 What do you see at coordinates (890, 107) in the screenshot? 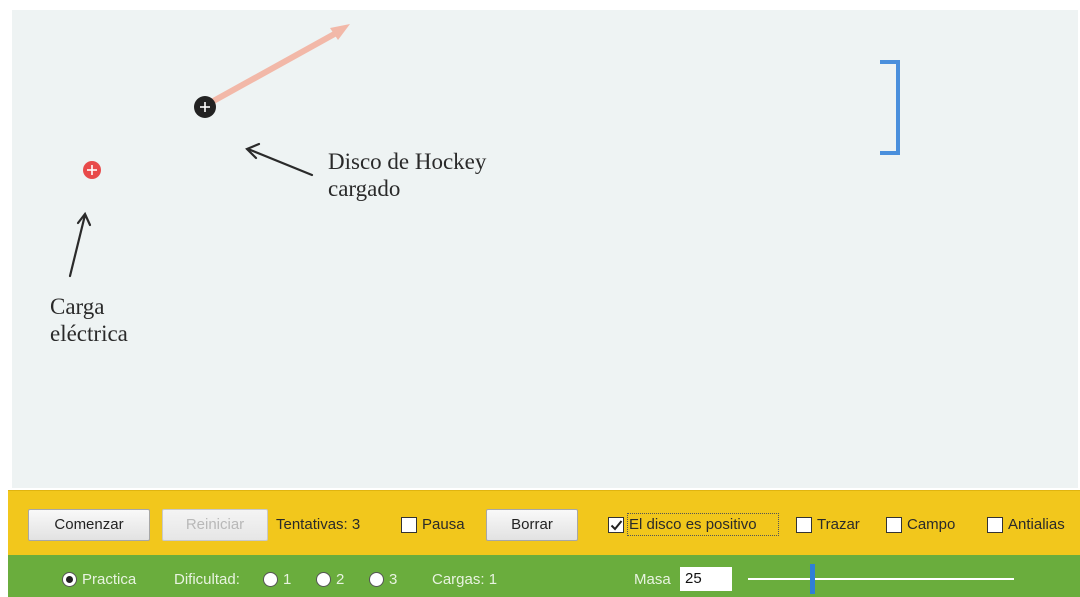
I see `goal` at bounding box center [890, 107].